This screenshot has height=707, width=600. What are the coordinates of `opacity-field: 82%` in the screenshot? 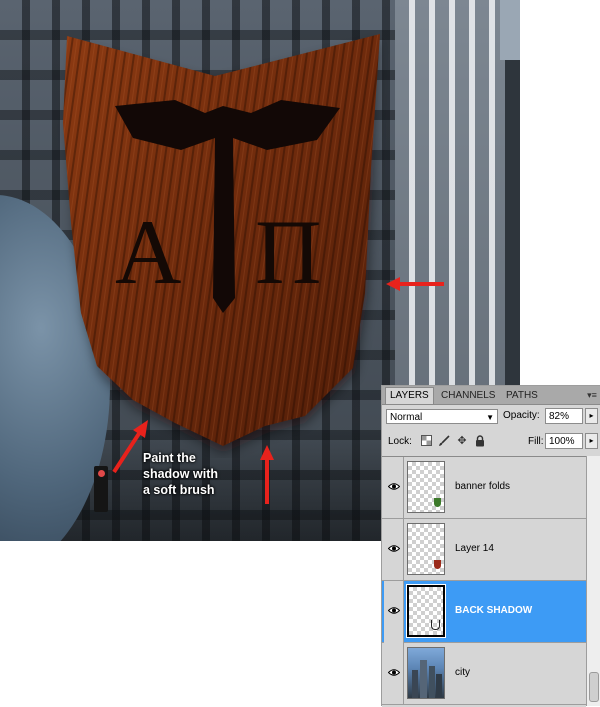 It's located at (564, 416).